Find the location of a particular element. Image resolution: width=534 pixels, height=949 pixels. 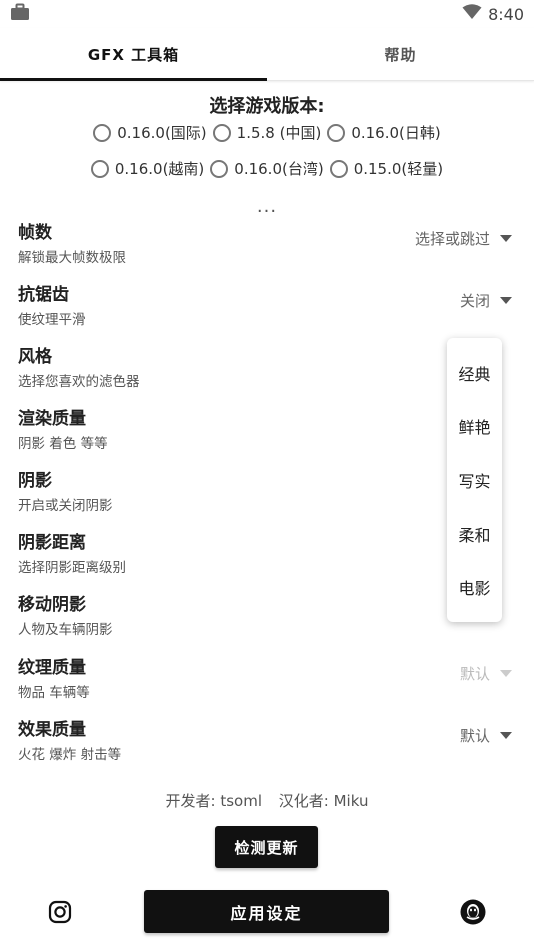

wifi-icon is located at coordinates (472, 14).